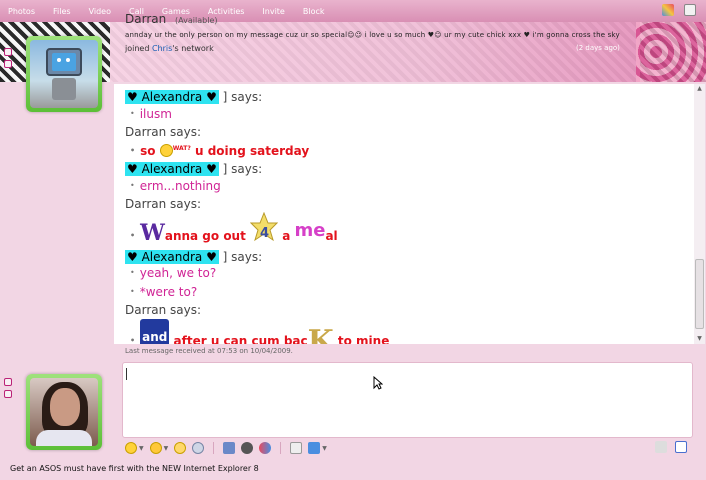 This screenshot has width=706, height=480. What do you see at coordinates (155, 331) in the screenshot?
I see `decorated-and: and` at bounding box center [155, 331].